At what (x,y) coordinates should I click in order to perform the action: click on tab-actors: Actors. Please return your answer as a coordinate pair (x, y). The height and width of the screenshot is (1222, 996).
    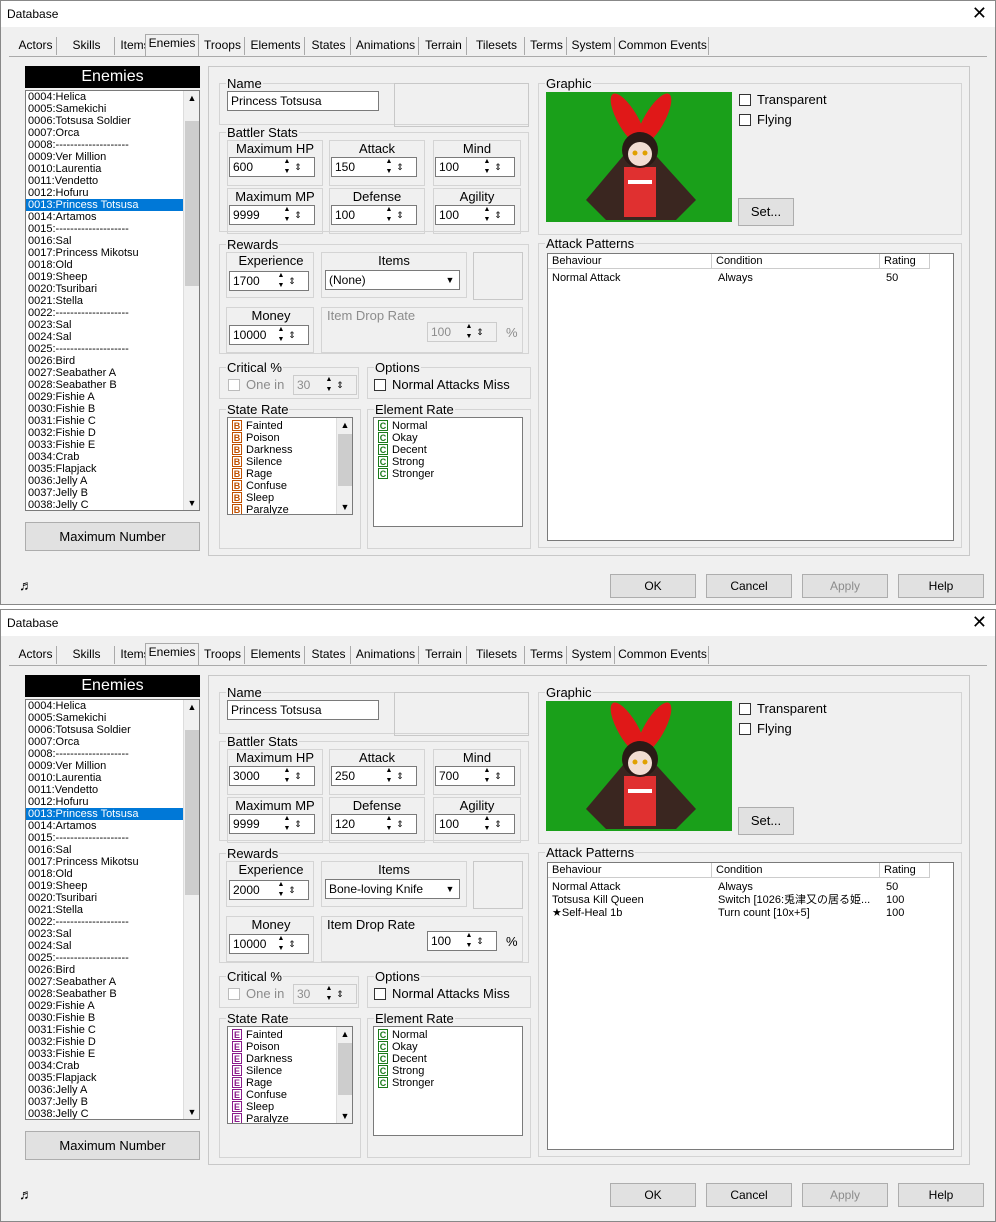
    Looking at the image, I should click on (36, 46).